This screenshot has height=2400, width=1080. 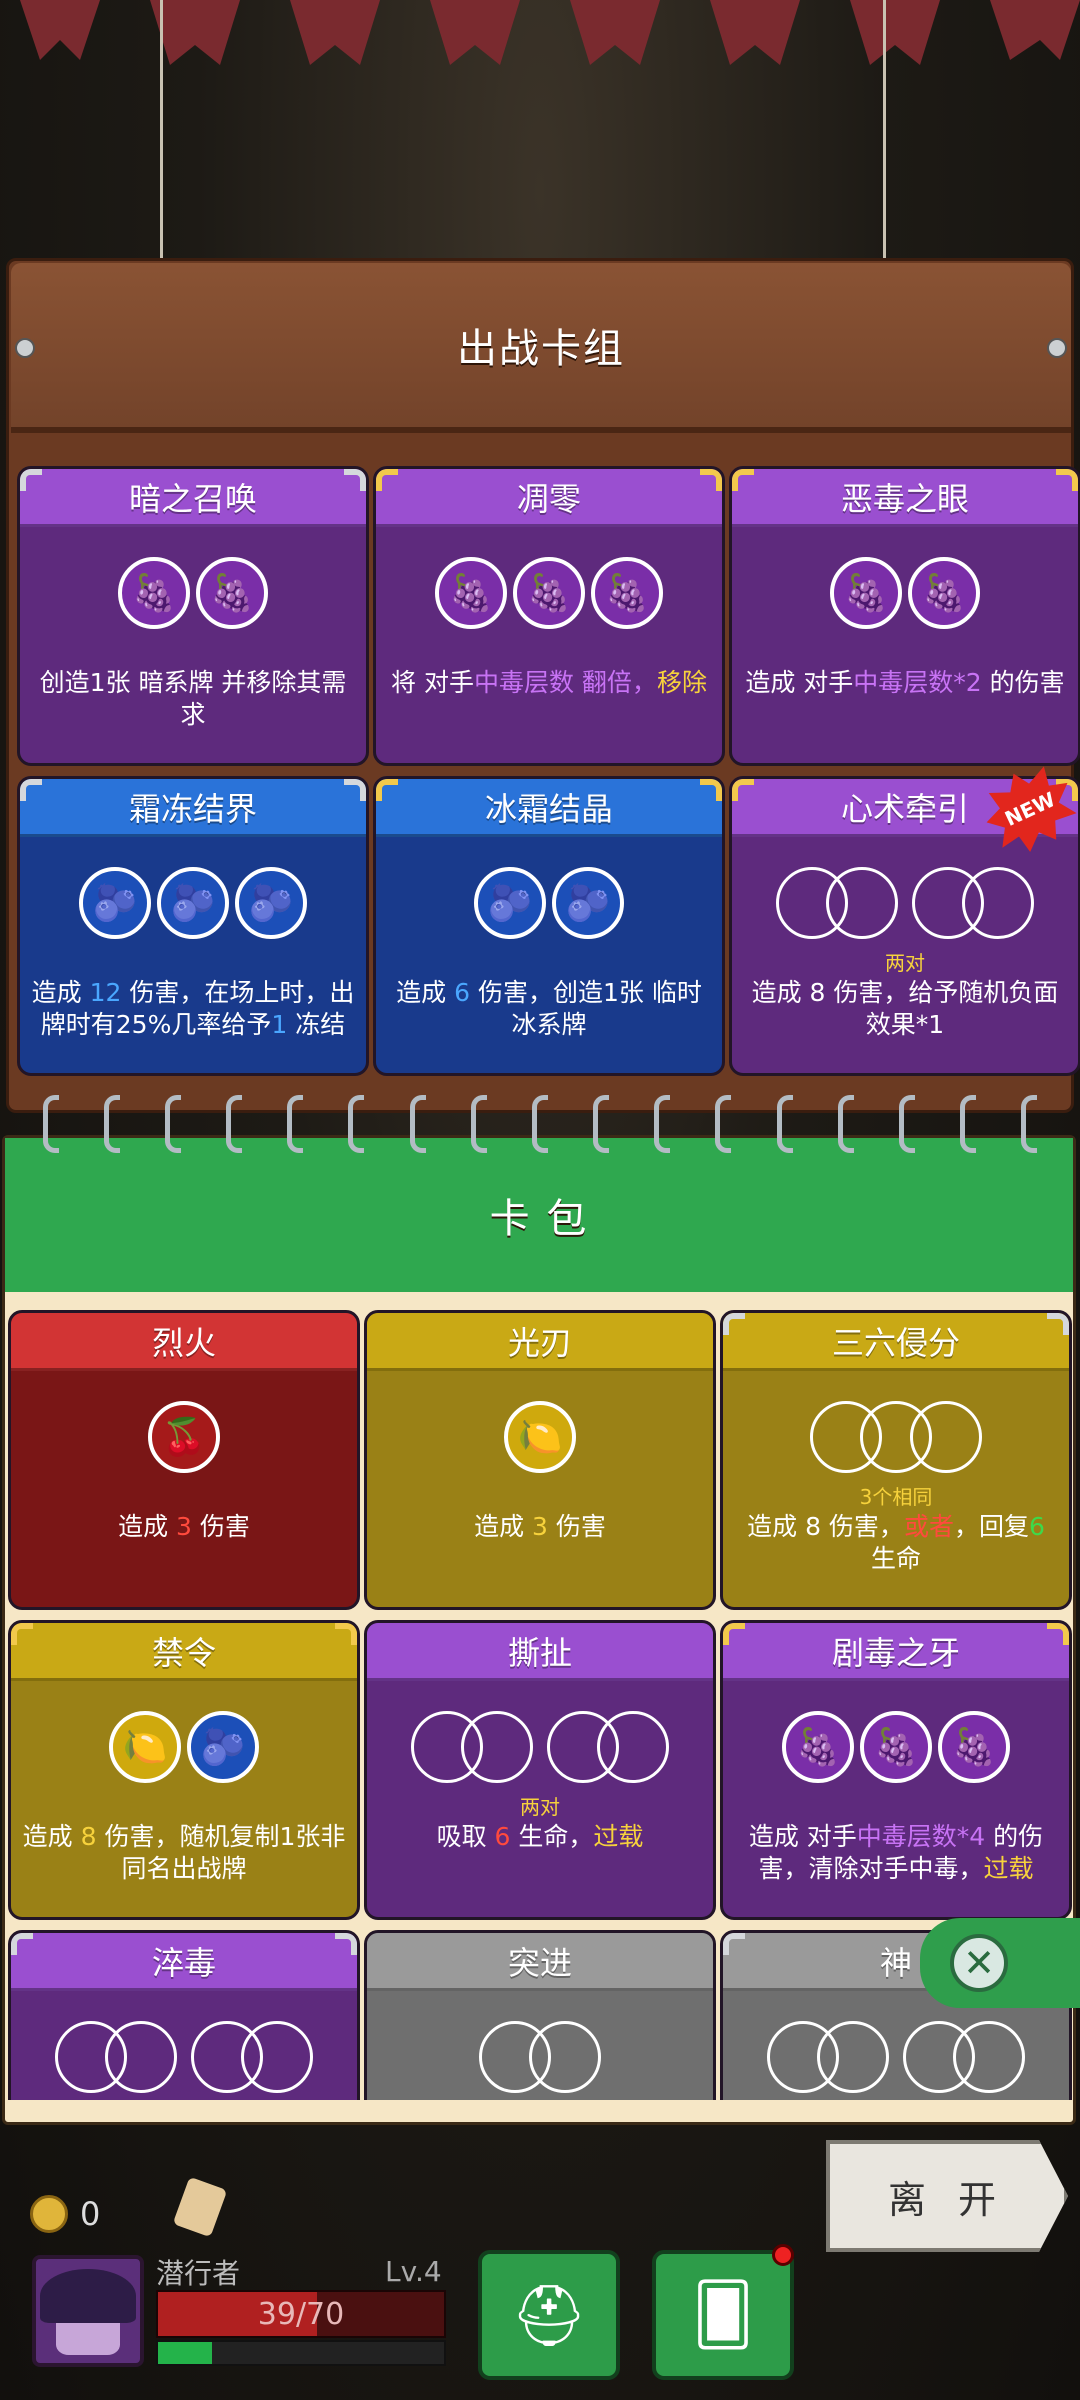 I want to click on card: 烈火 🍒 造成 3 伤害, so click(x=184, y=1460).